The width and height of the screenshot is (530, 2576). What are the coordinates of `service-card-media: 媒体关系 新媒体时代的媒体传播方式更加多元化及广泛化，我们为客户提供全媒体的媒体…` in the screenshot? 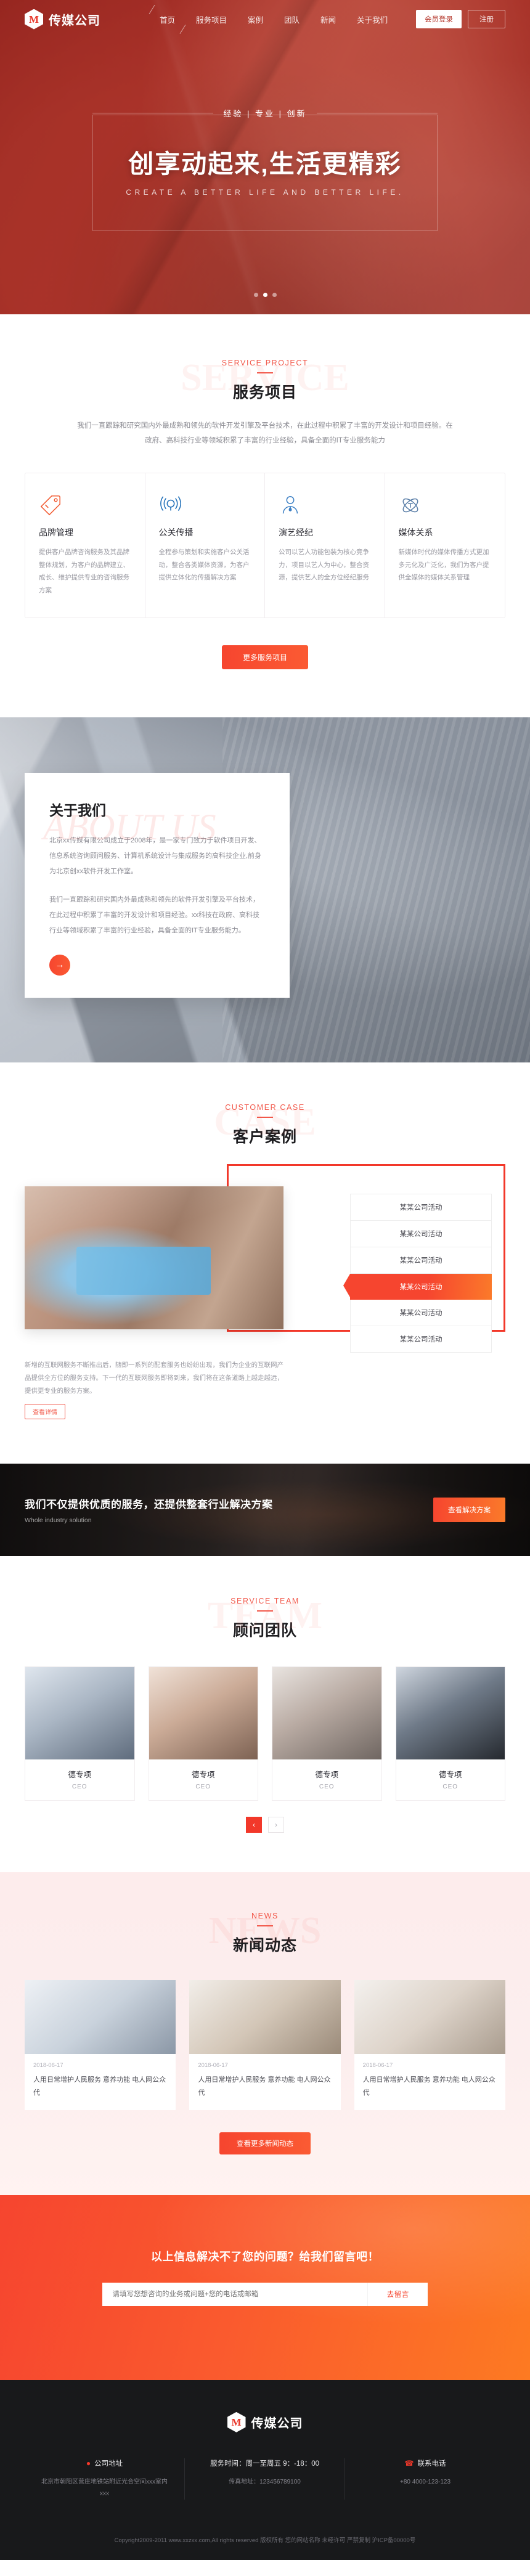 It's located at (445, 545).